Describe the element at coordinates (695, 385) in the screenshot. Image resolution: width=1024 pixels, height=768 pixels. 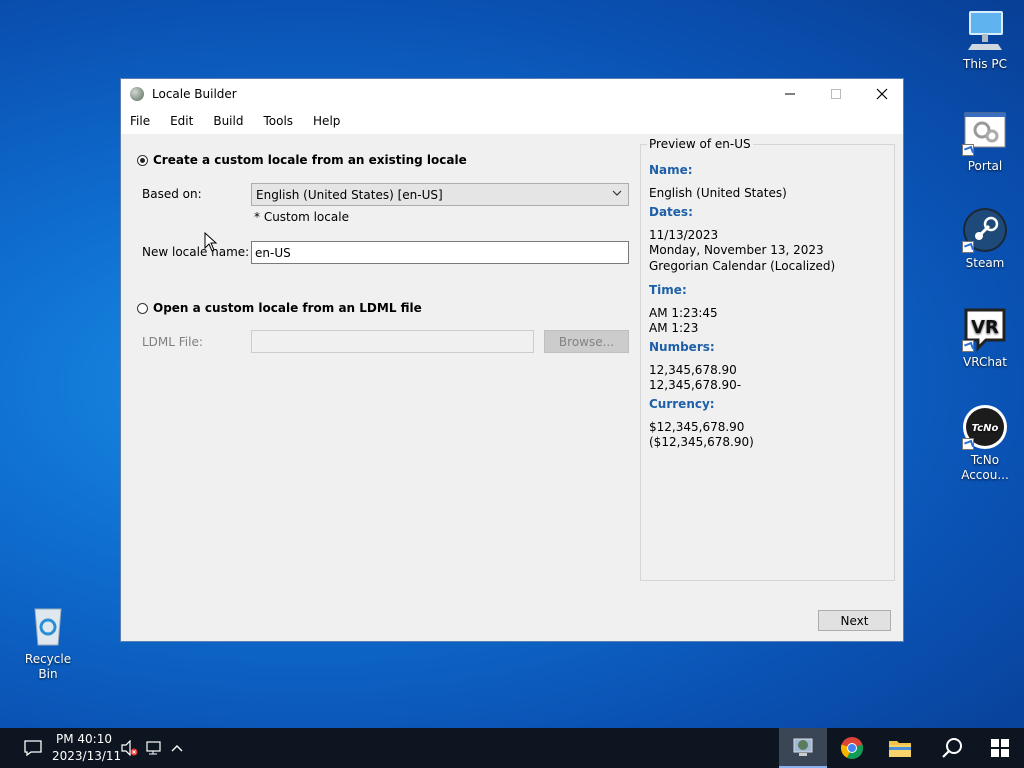
I see `preview-number-negative: 12,345,678.90-` at that location.